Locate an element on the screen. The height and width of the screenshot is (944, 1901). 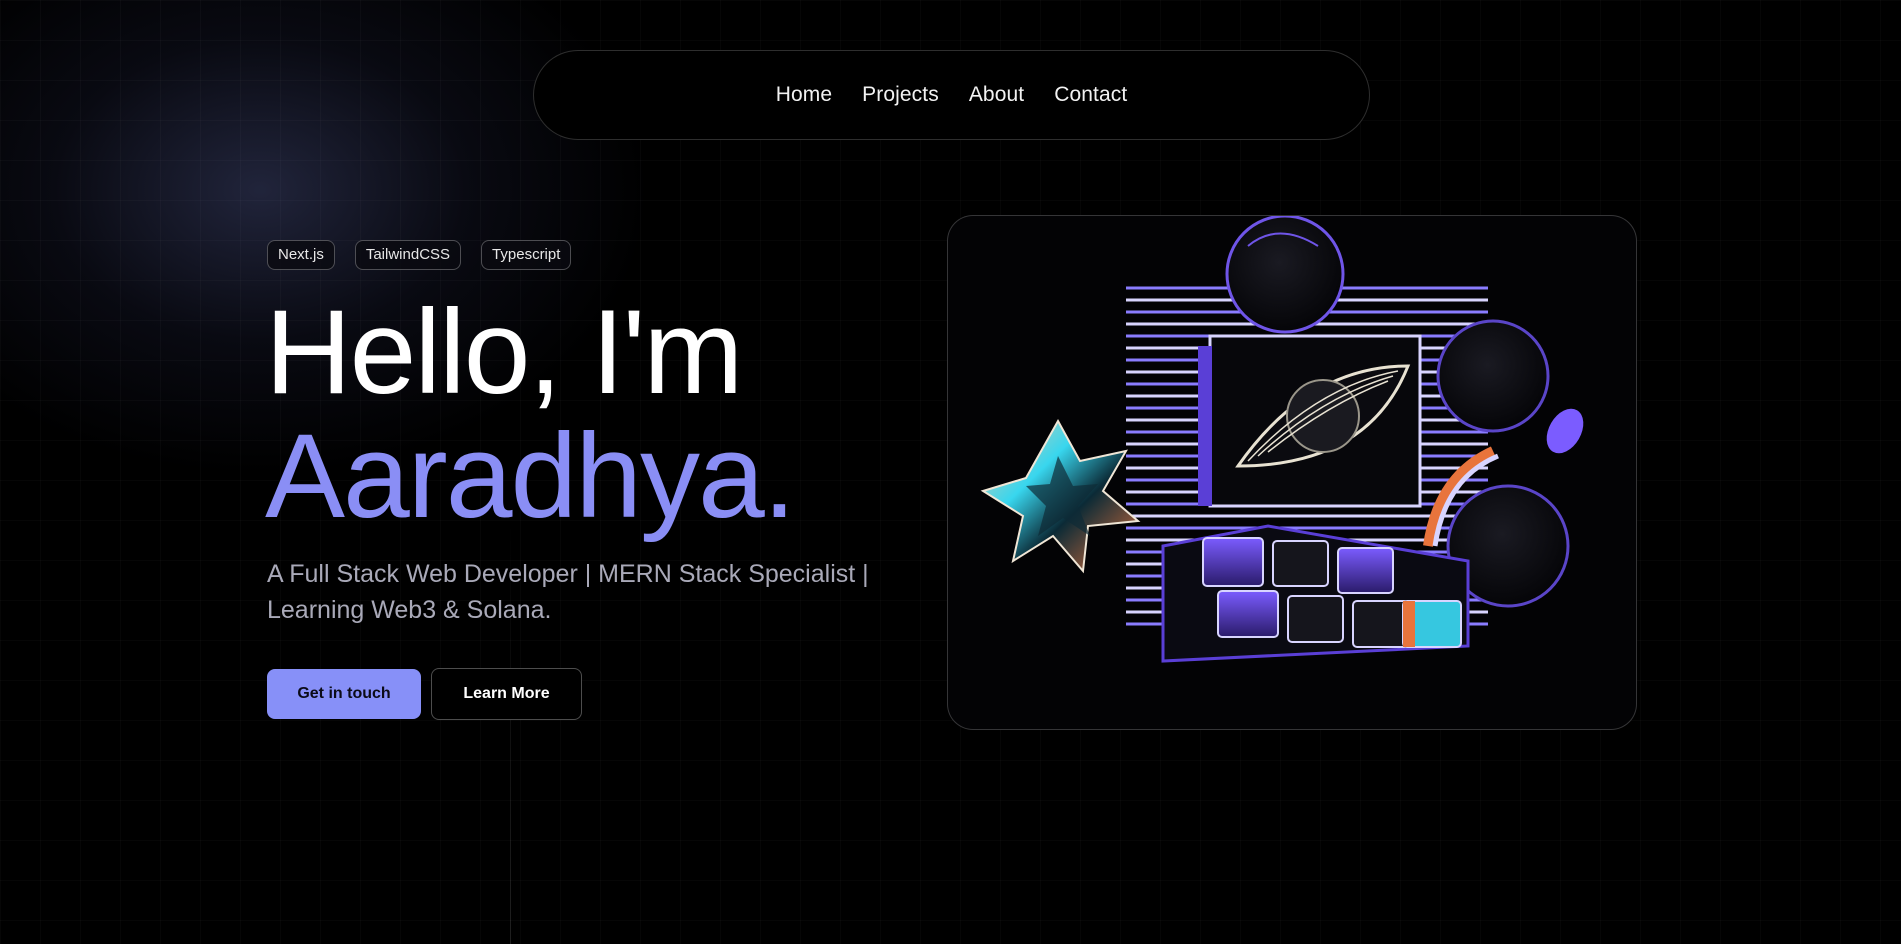
tech-tags: Next.js TailwindCSS Typescript is located at coordinates (419, 255).